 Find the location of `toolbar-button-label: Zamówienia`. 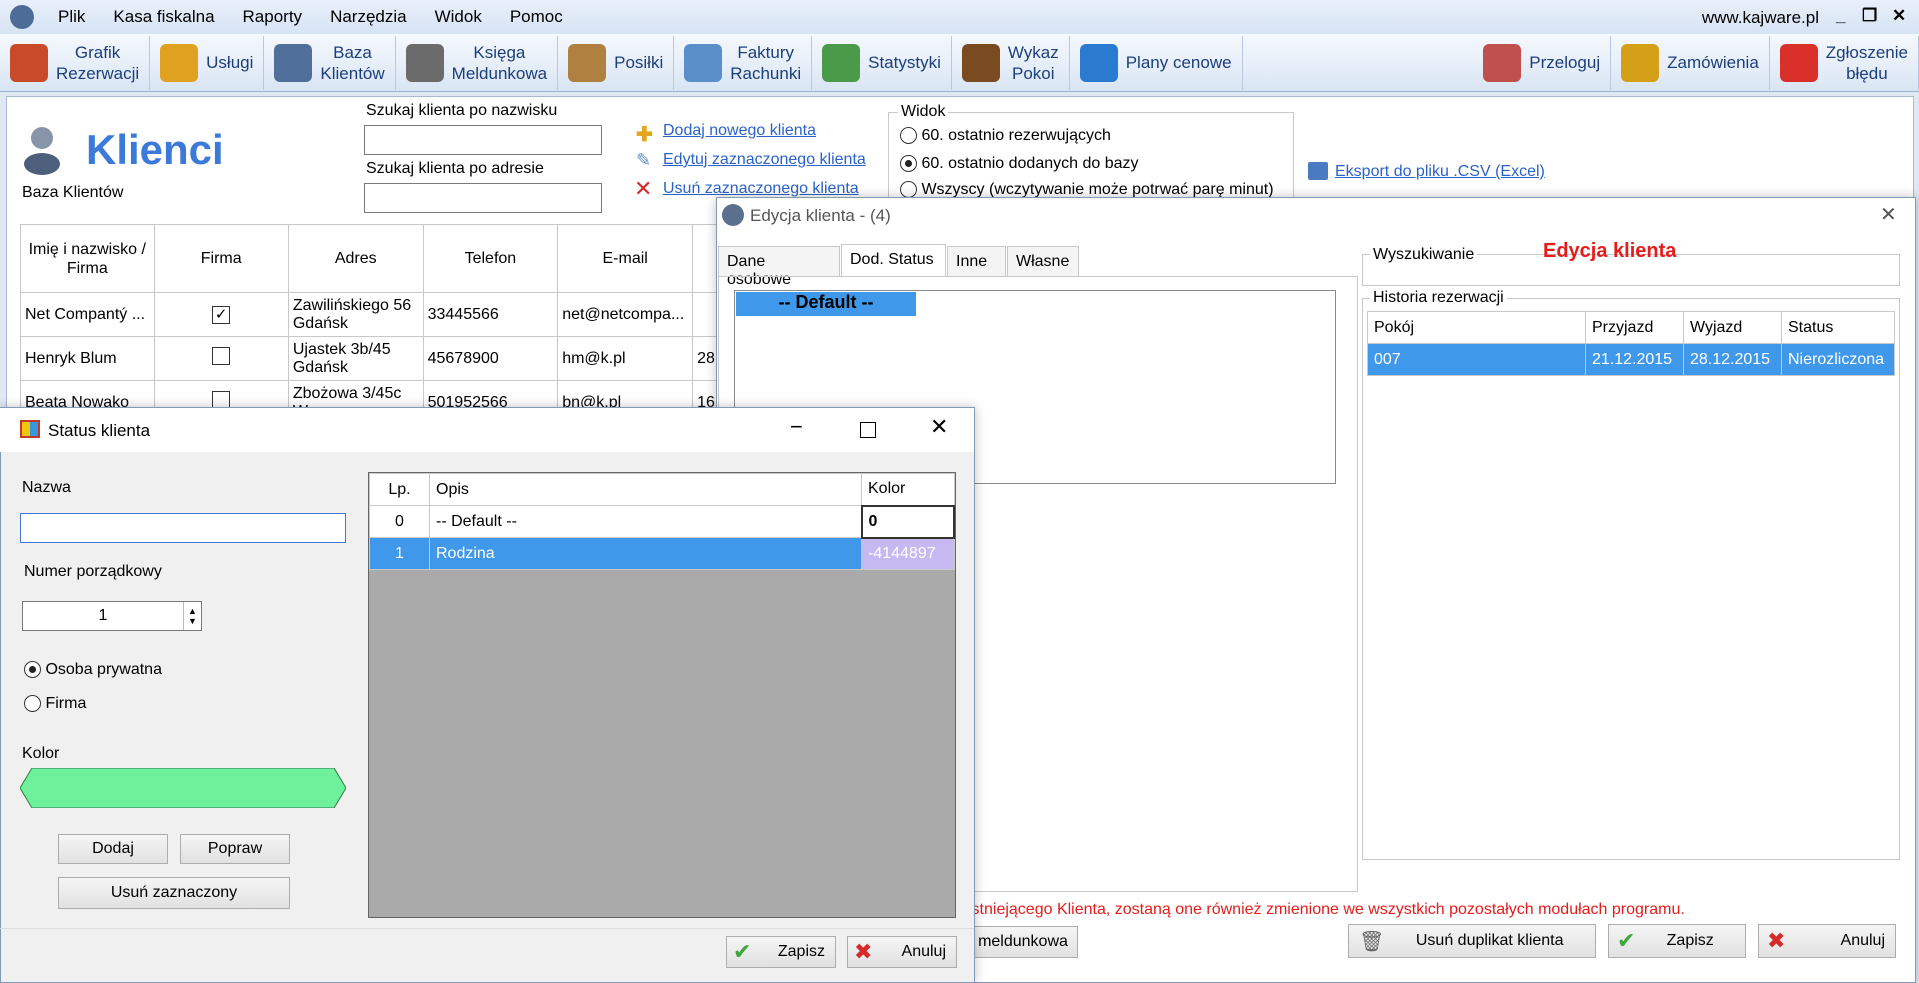

toolbar-button-label: Zamówienia is located at coordinates (1713, 62).